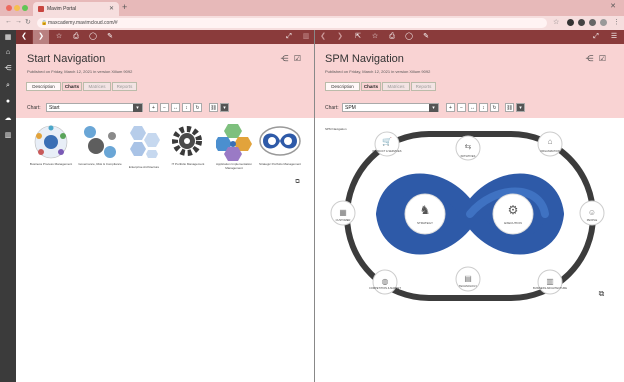 This screenshot has width=624, height=382. I want to click on node-label: PRODUCT & SERVICES, so click(387, 151).